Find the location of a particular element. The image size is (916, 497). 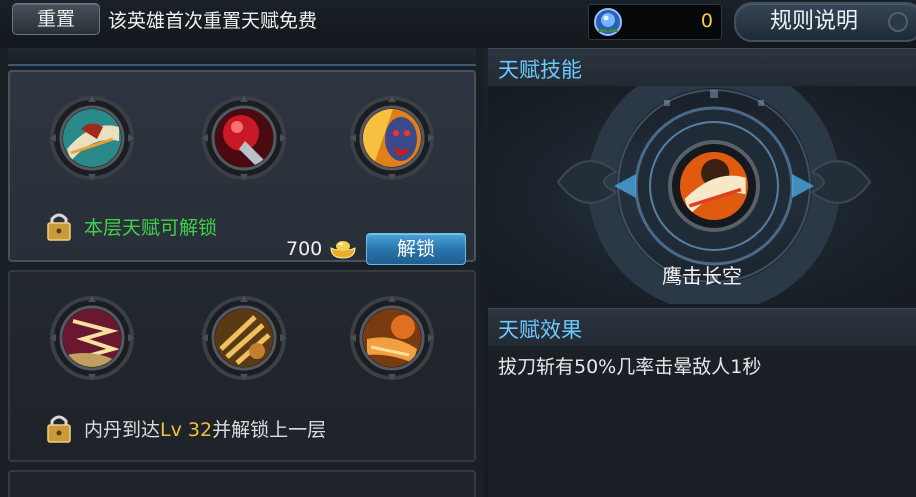

selected-skill-name: 鹰击长空 is located at coordinates (702, 276).